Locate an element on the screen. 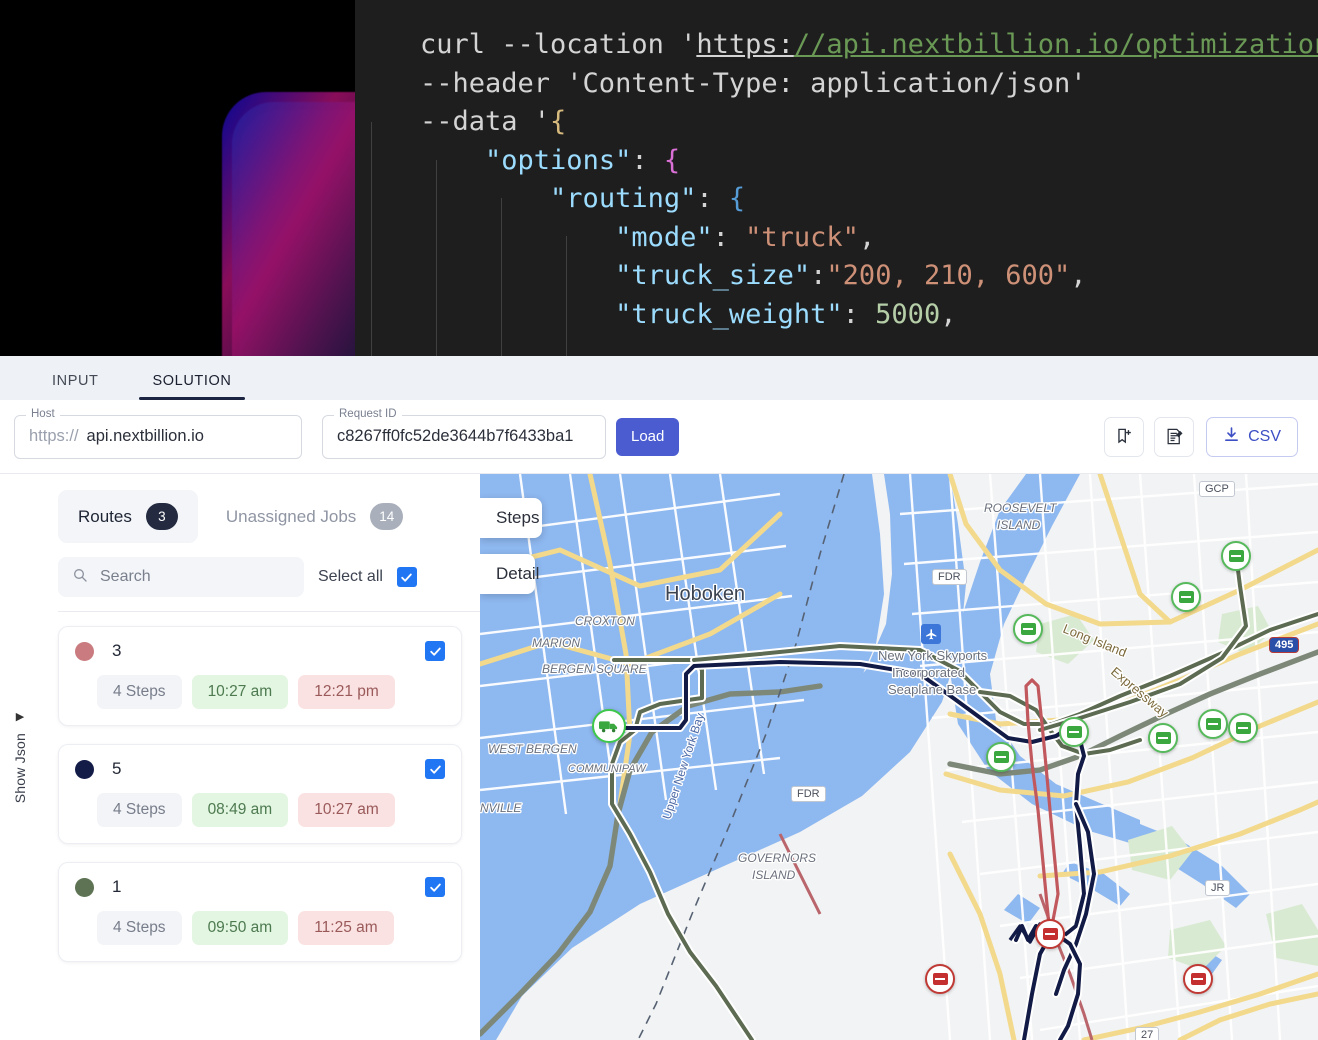  download-icon is located at coordinates (1231, 437).